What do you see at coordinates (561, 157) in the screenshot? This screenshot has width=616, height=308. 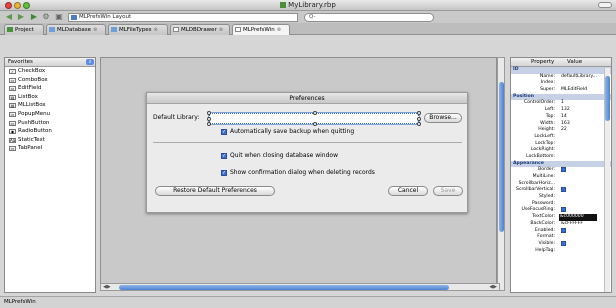 I see `property-row: LockBottom:` at bounding box center [561, 157].